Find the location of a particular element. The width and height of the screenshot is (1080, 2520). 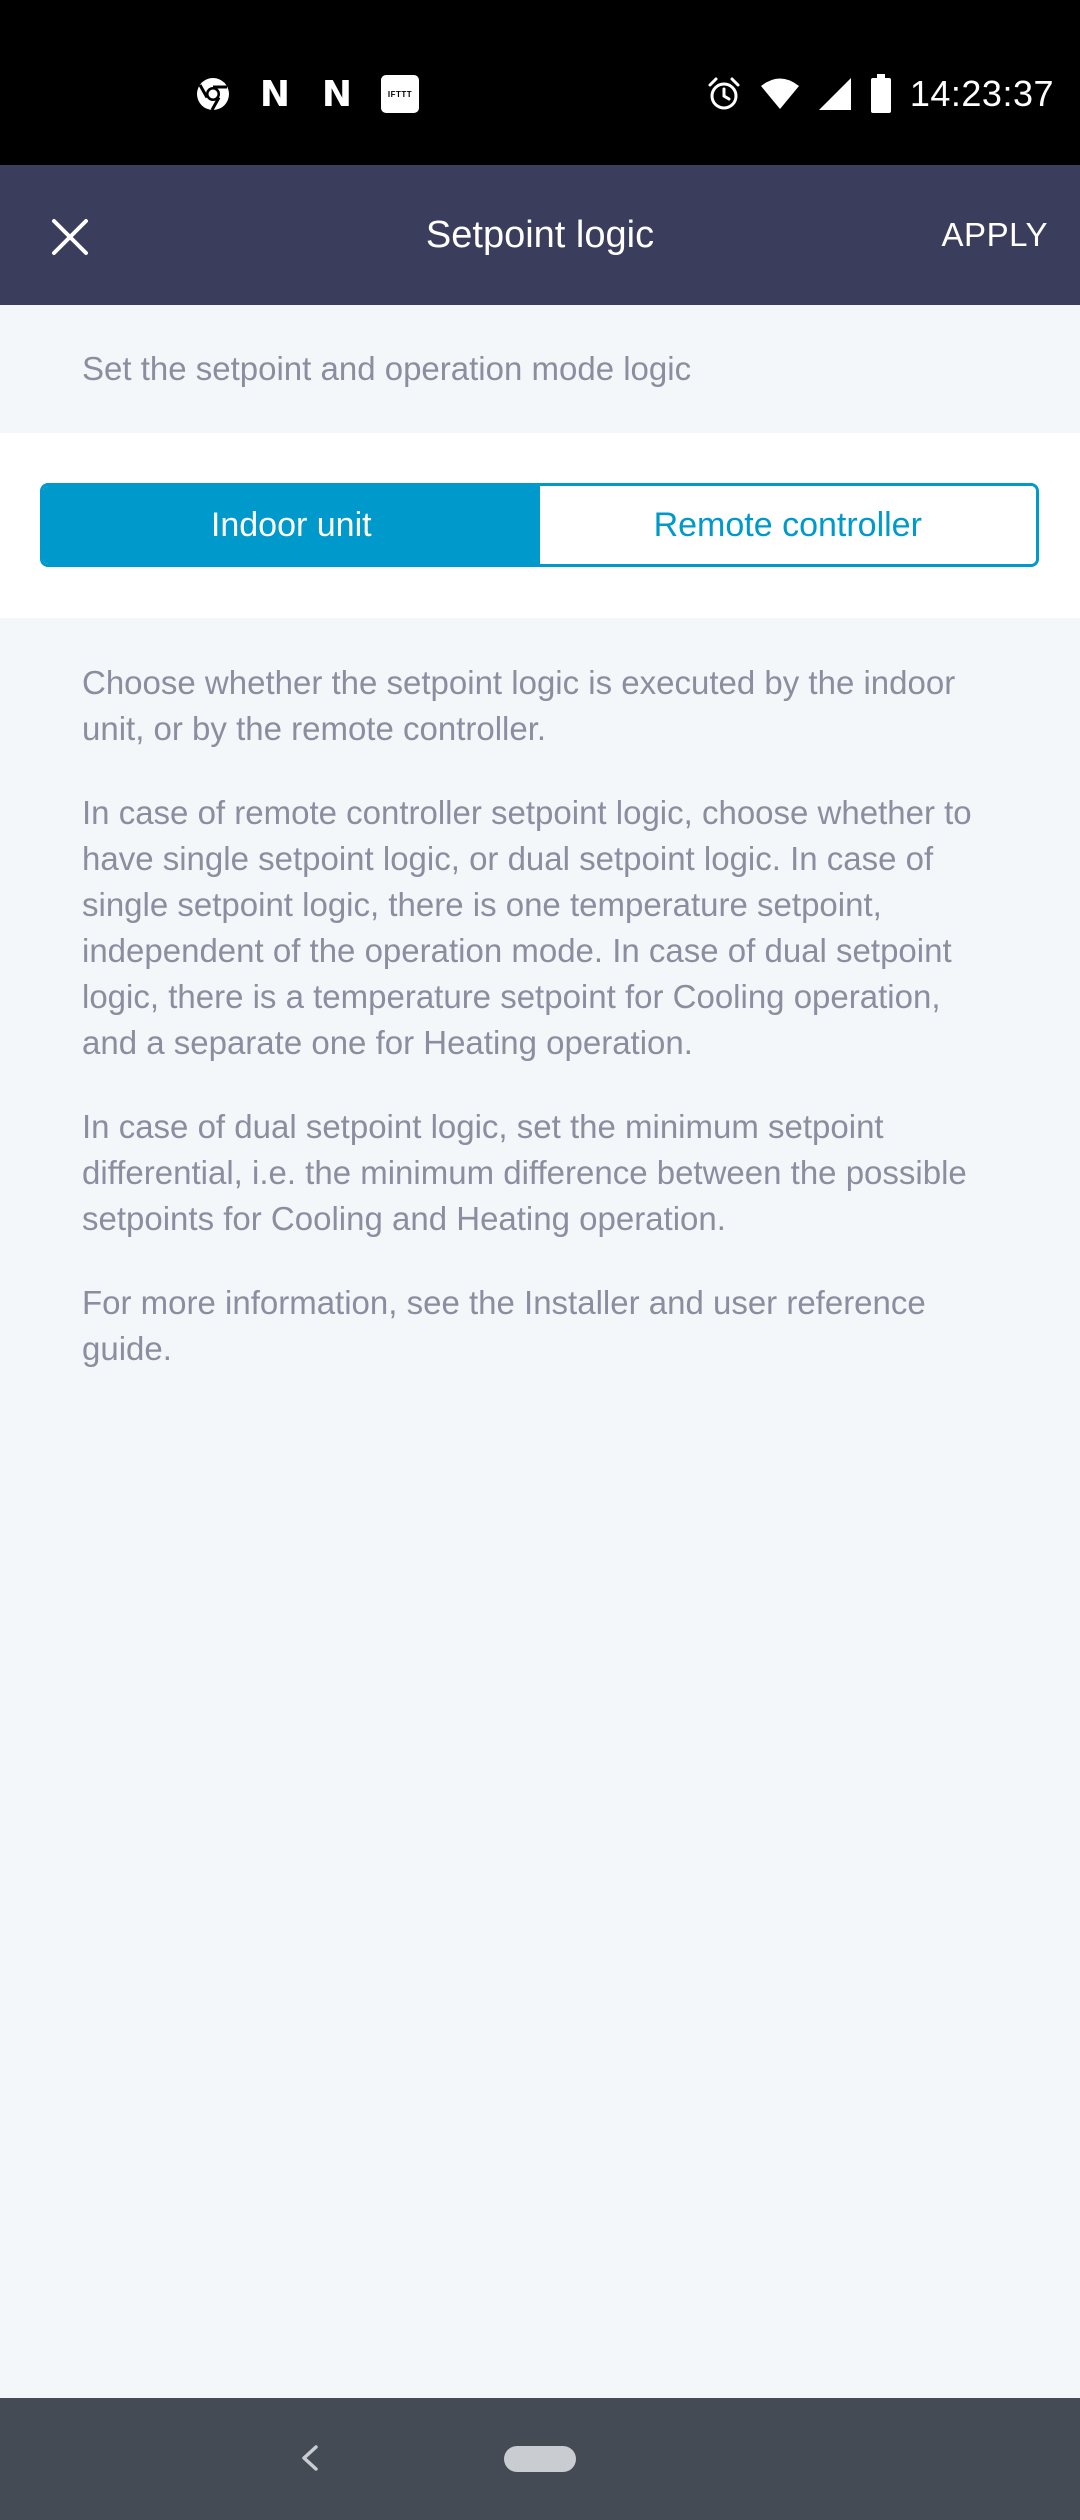

segment-indoor-unit: Indoor unit is located at coordinates (291, 525).